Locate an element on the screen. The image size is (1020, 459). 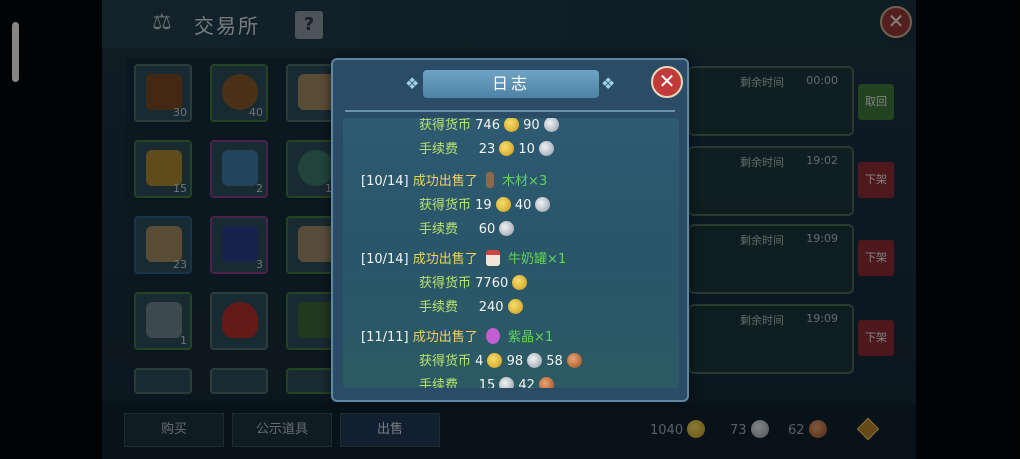
log-header: ❖ 日志 ❖ ✕ is located at coordinates (510, 86).